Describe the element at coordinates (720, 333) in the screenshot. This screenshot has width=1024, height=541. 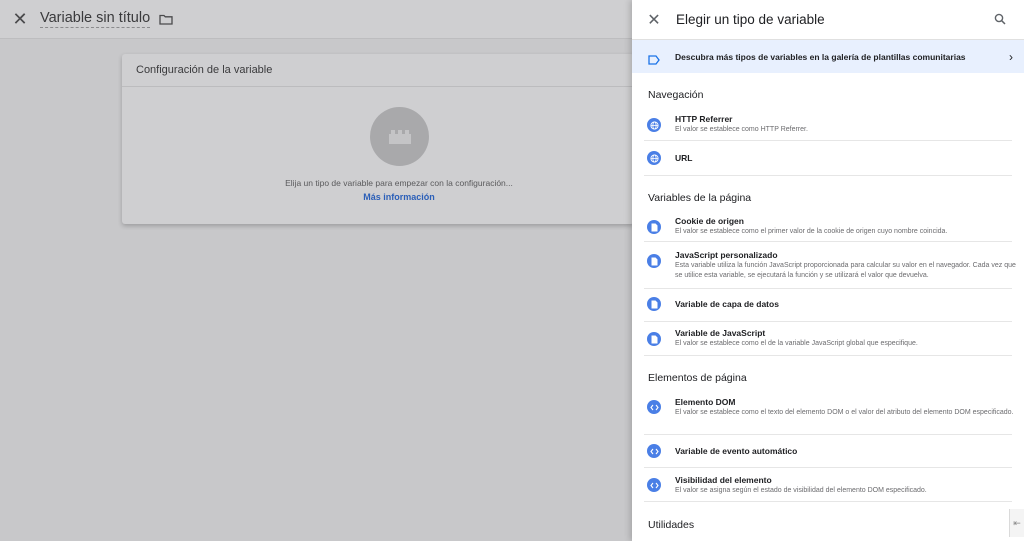
I see `item-title: Variable de JavaScript` at that location.